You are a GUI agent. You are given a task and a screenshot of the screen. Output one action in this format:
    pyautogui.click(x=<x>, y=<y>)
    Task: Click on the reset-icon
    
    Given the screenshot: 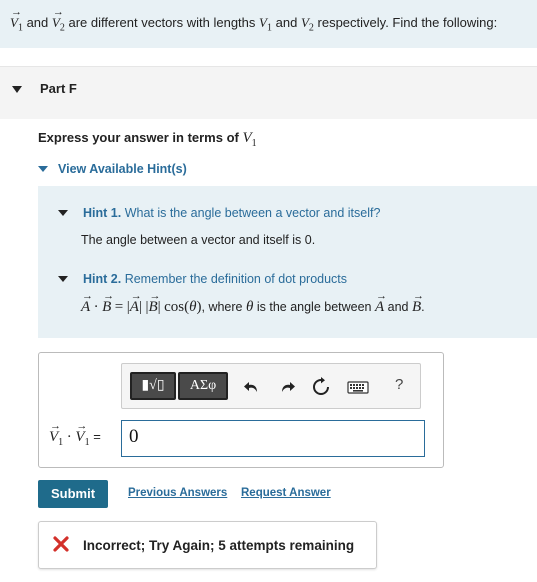 What is the action you would take?
    pyautogui.click(x=321, y=387)
    